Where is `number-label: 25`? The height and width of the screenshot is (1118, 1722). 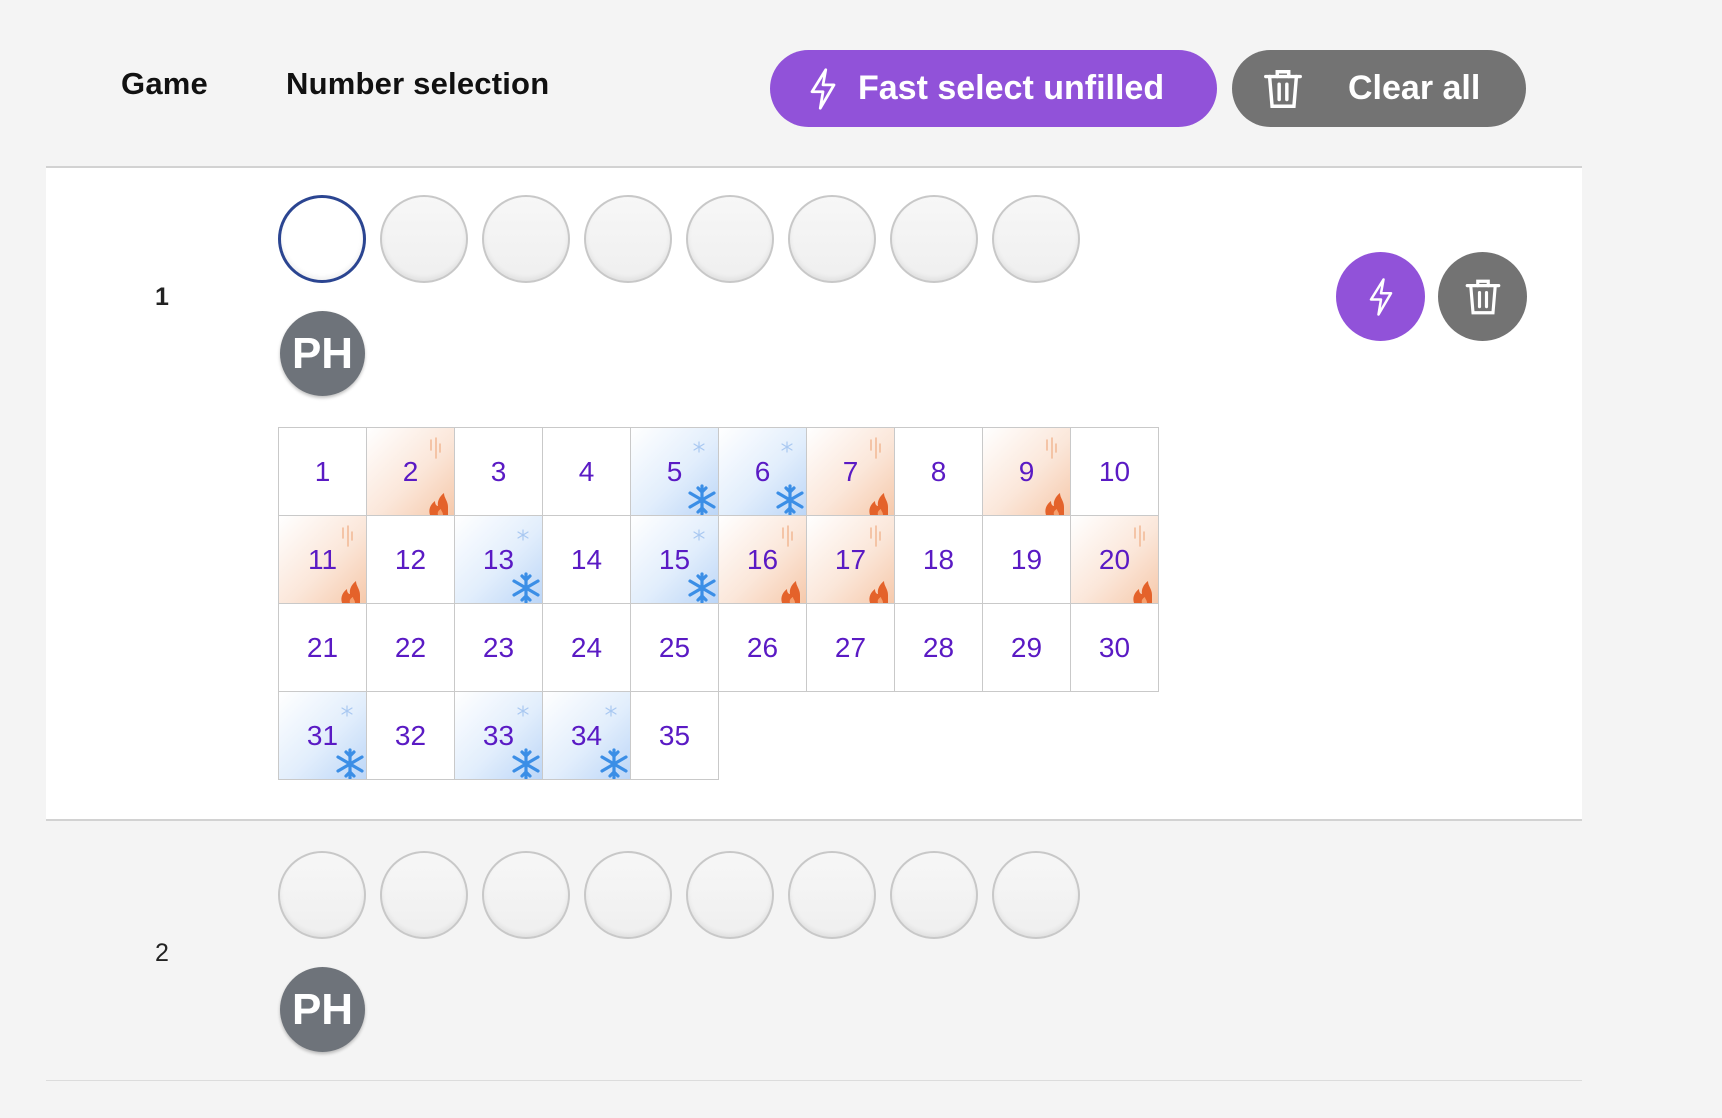
number-label: 25 is located at coordinates (674, 647).